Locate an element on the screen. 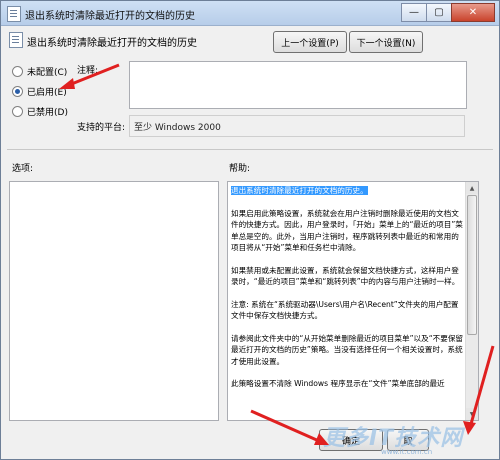 The image size is (500, 460). radio-not-configured: 未配置(C) is located at coordinates (39, 71).